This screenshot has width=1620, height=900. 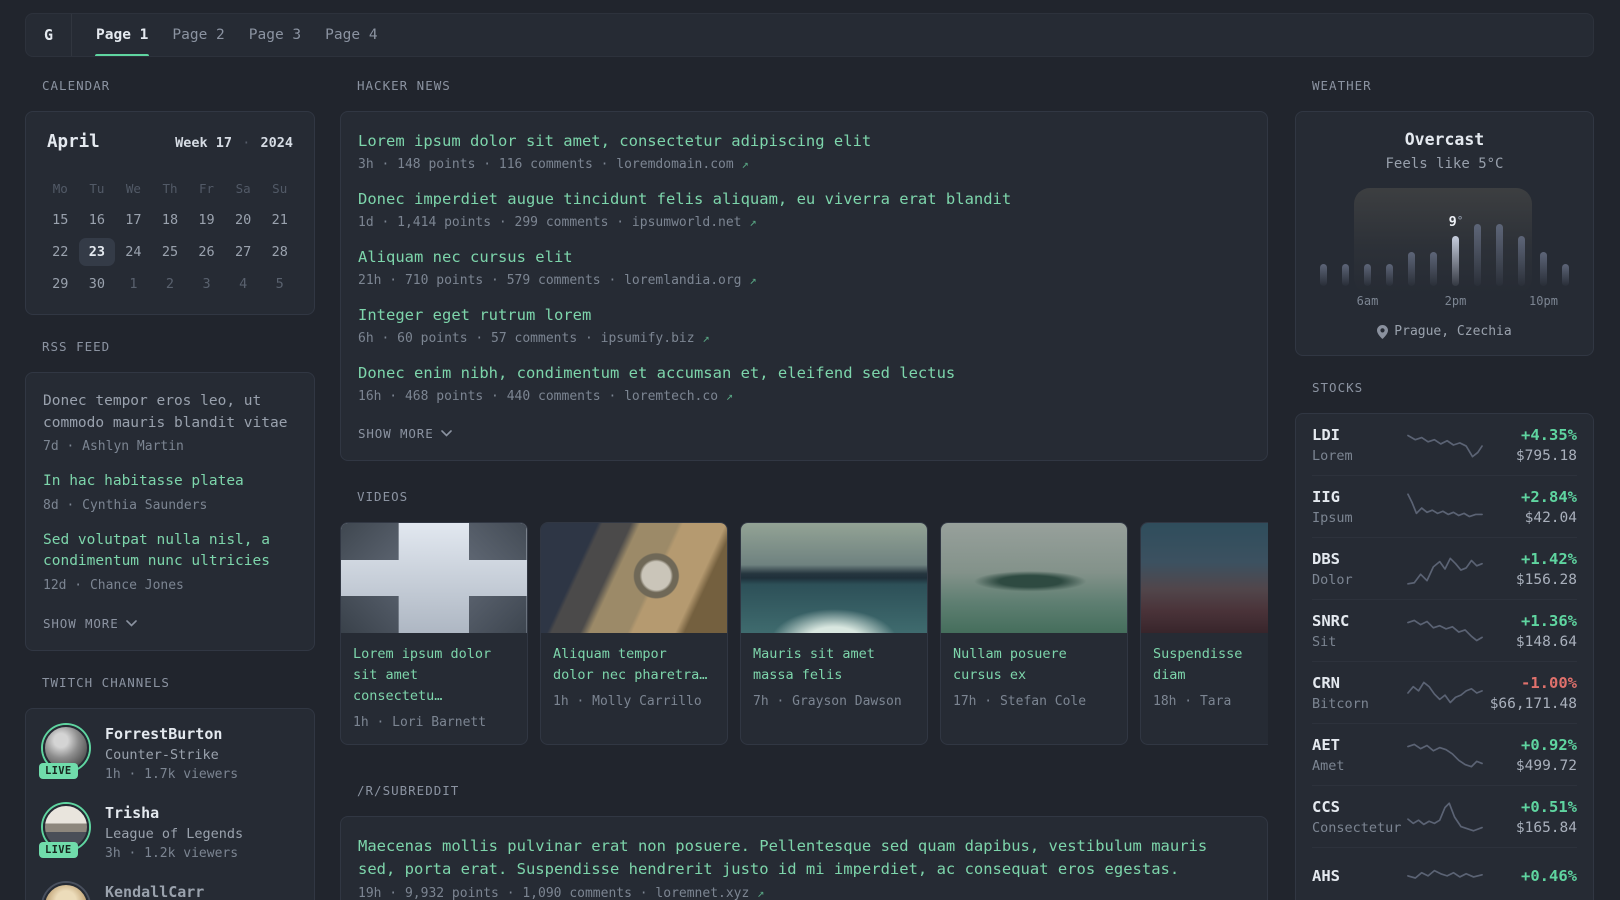 I want to click on tab-page-3: Page 3, so click(x=275, y=35).